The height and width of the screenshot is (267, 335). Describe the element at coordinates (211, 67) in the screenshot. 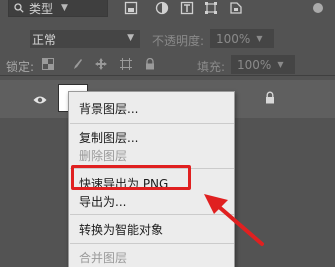

I see `fill-label: 填充:` at that location.